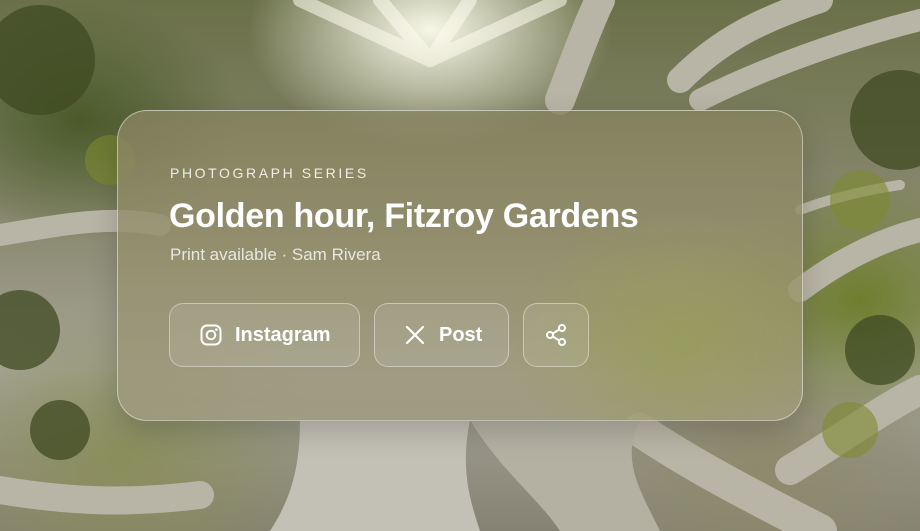 This screenshot has width=920, height=531. What do you see at coordinates (269, 173) in the screenshot?
I see `eyebrow-label: PHOTOGRAPH SERIES` at bounding box center [269, 173].